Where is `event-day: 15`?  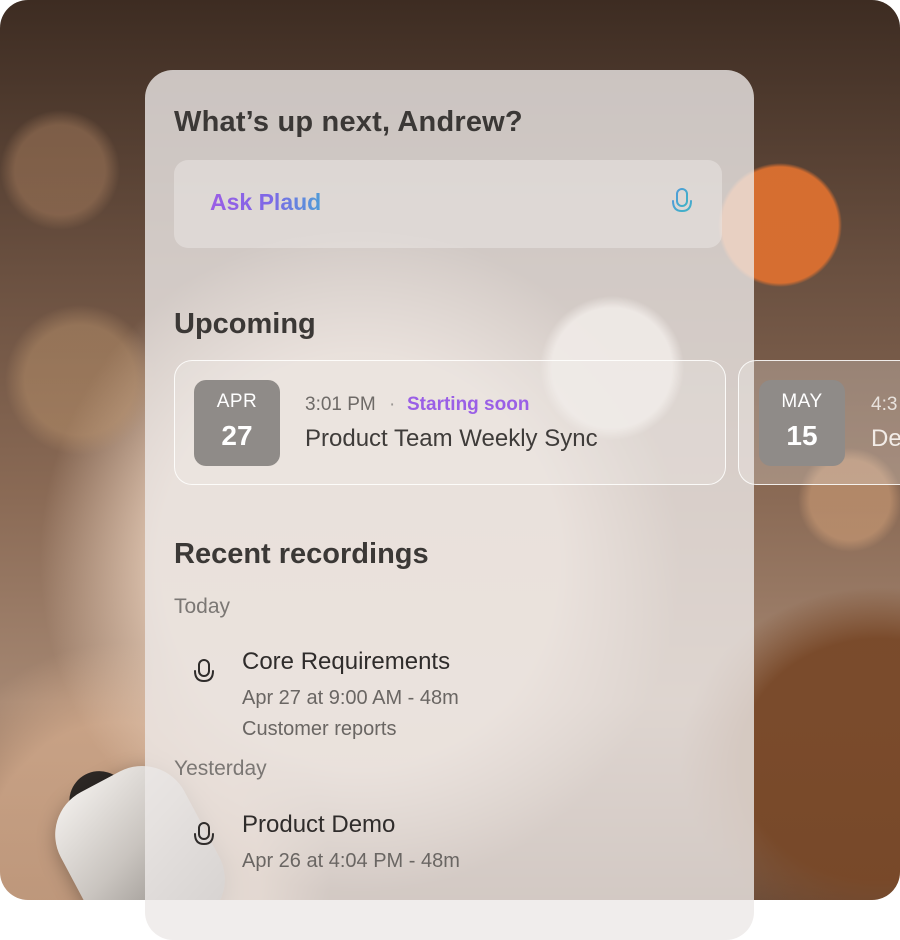 event-day: 15 is located at coordinates (802, 435).